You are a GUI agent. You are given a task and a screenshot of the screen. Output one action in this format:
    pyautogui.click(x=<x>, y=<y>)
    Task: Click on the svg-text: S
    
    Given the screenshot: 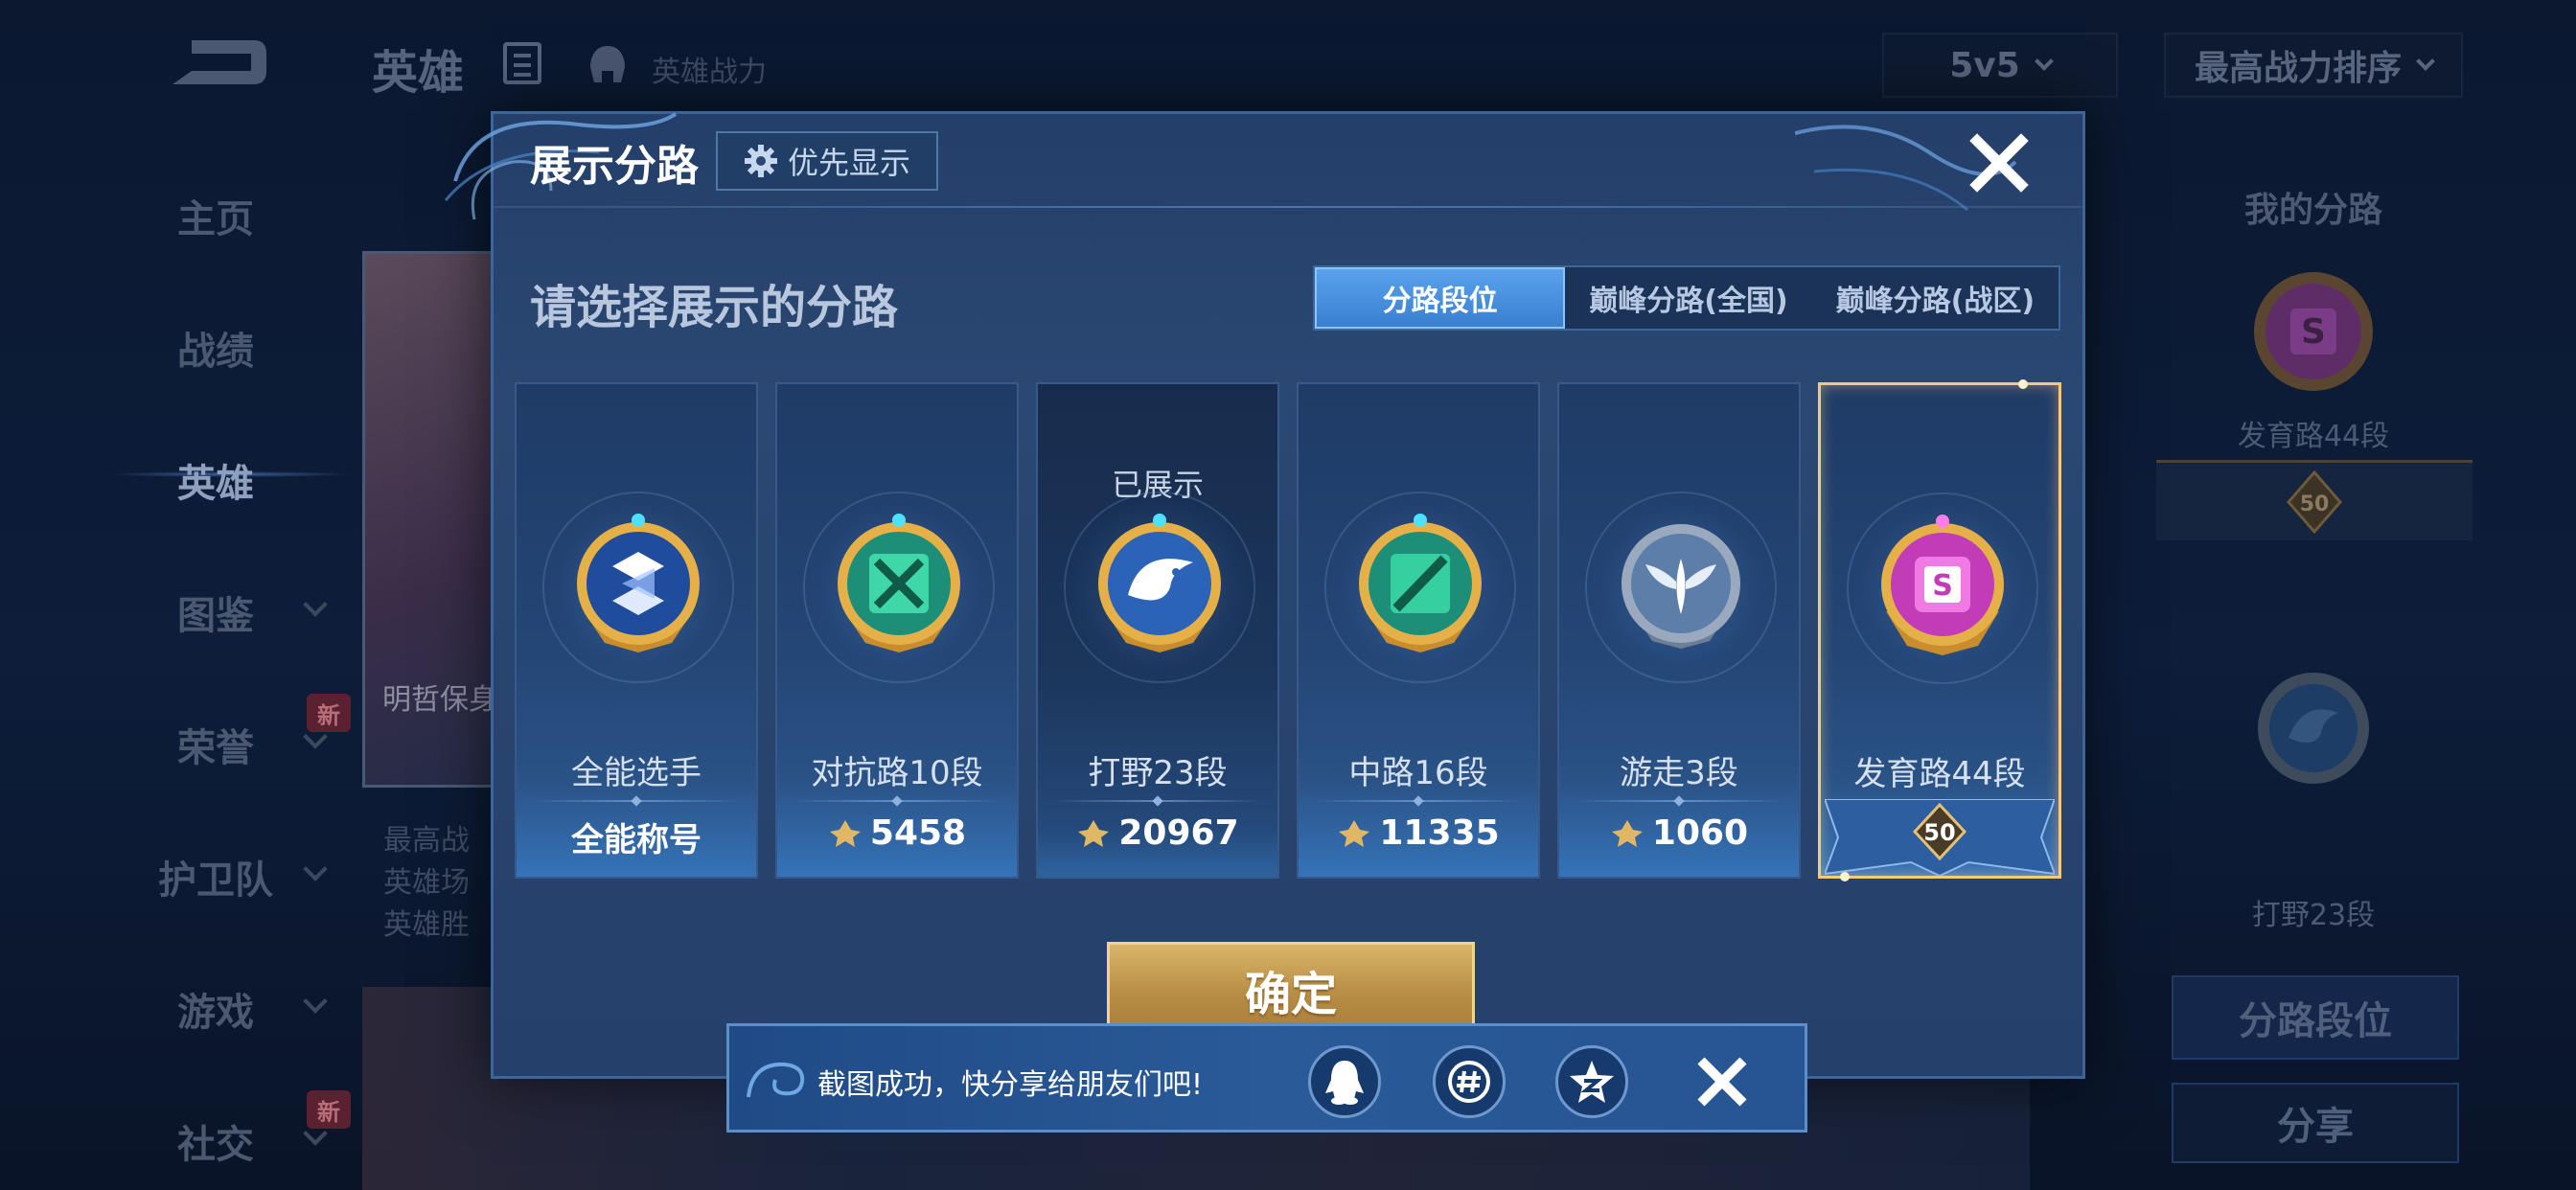 What is the action you would take?
    pyautogui.click(x=1942, y=586)
    